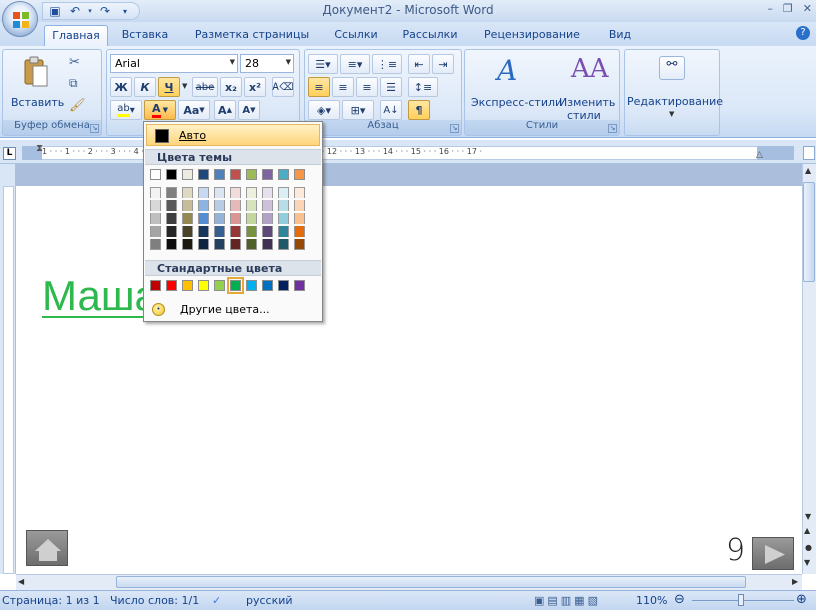 The image size is (816, 610). I want to click on save-icon: ▣, so click(55, 11).